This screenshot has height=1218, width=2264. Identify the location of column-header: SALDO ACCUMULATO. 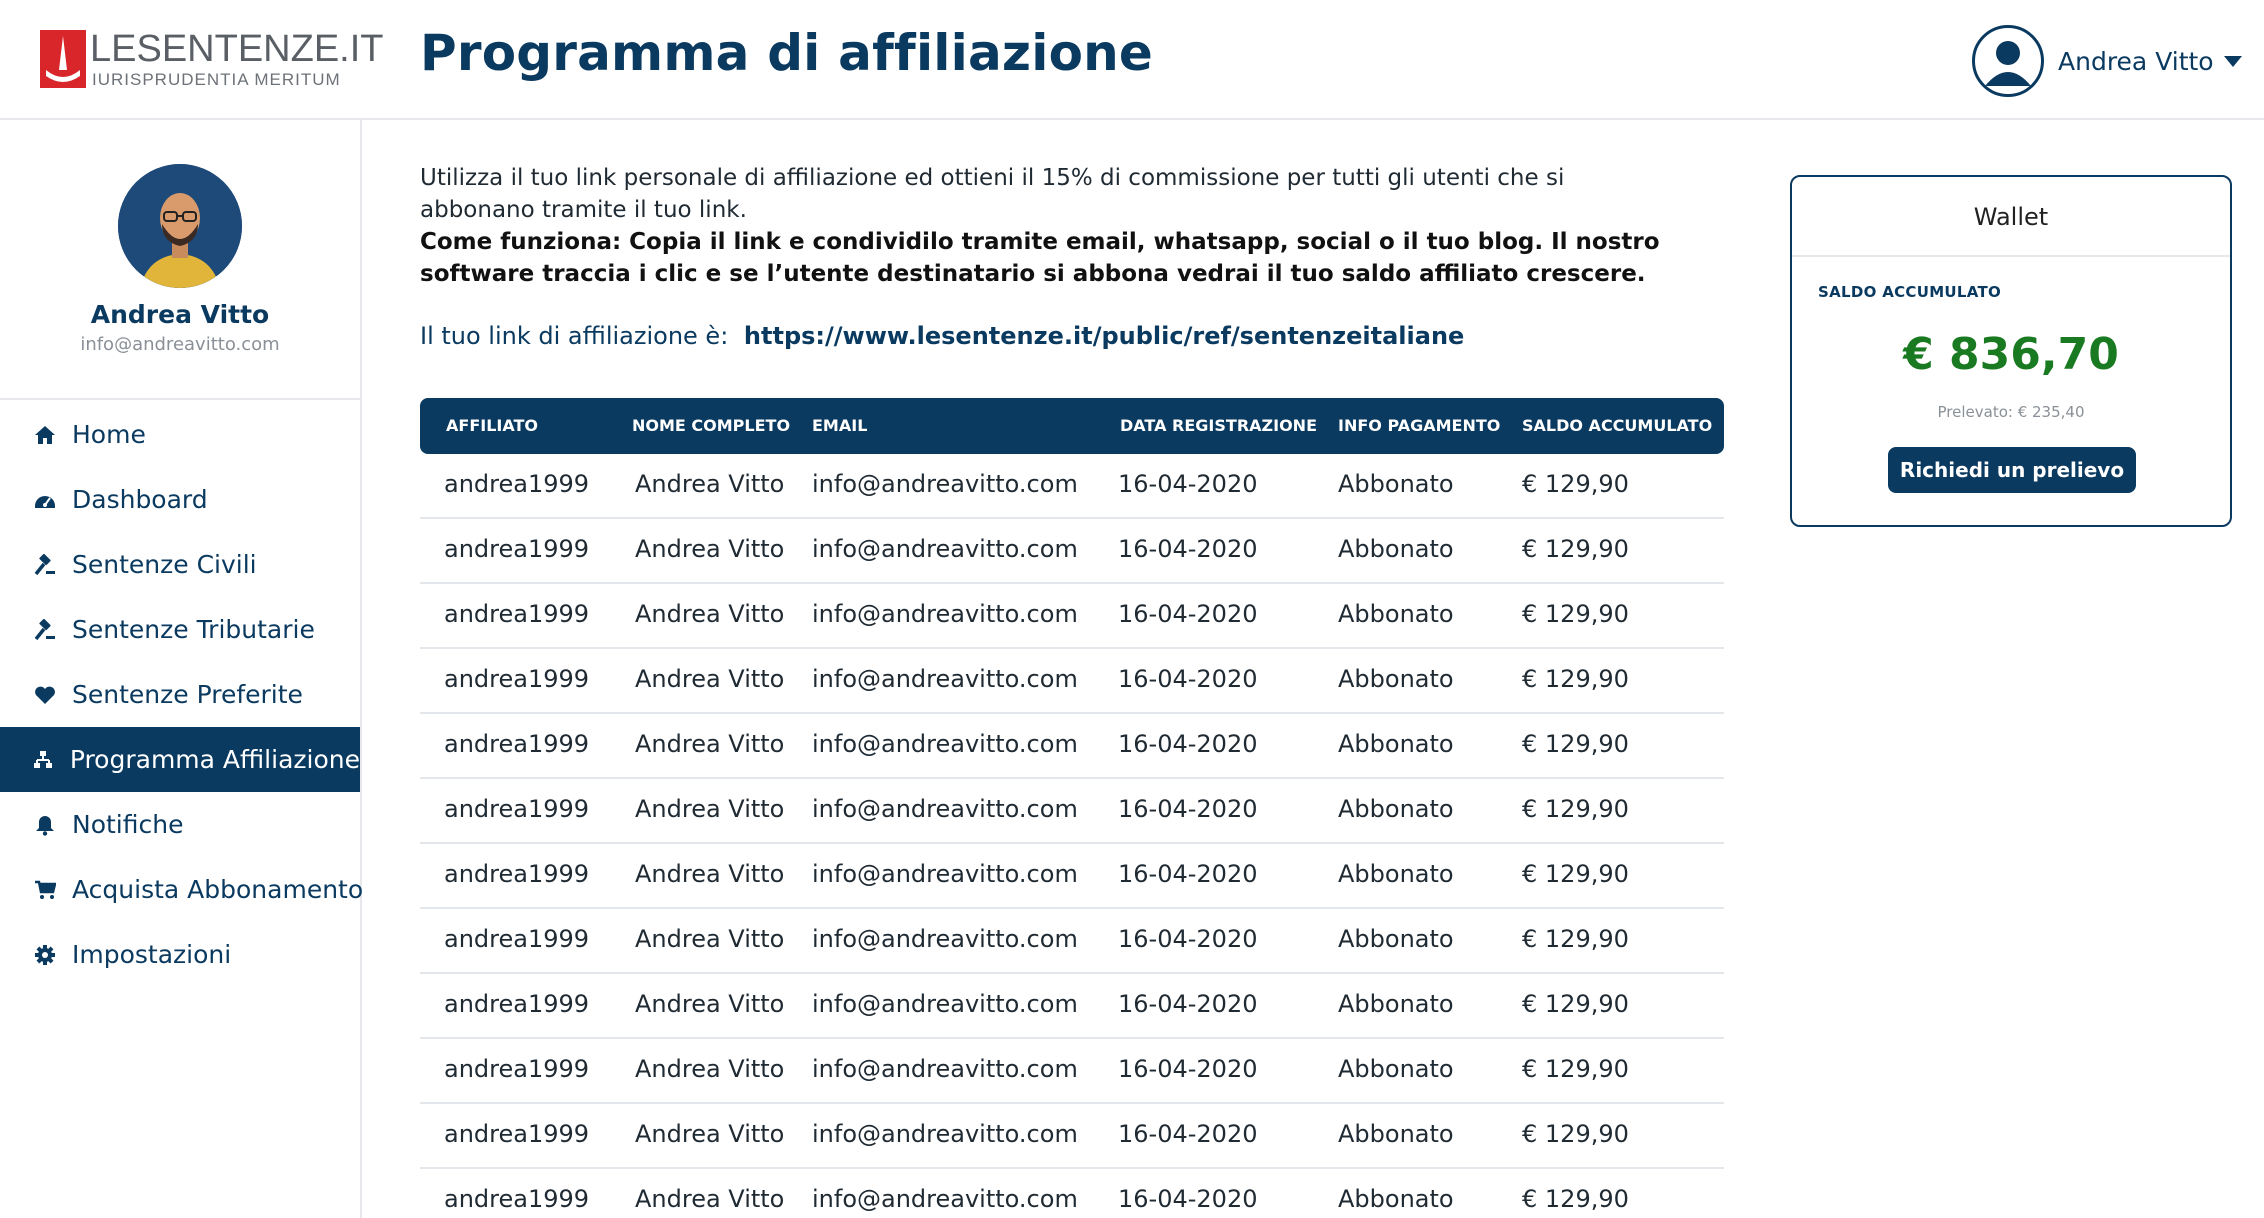
(1617, 425).